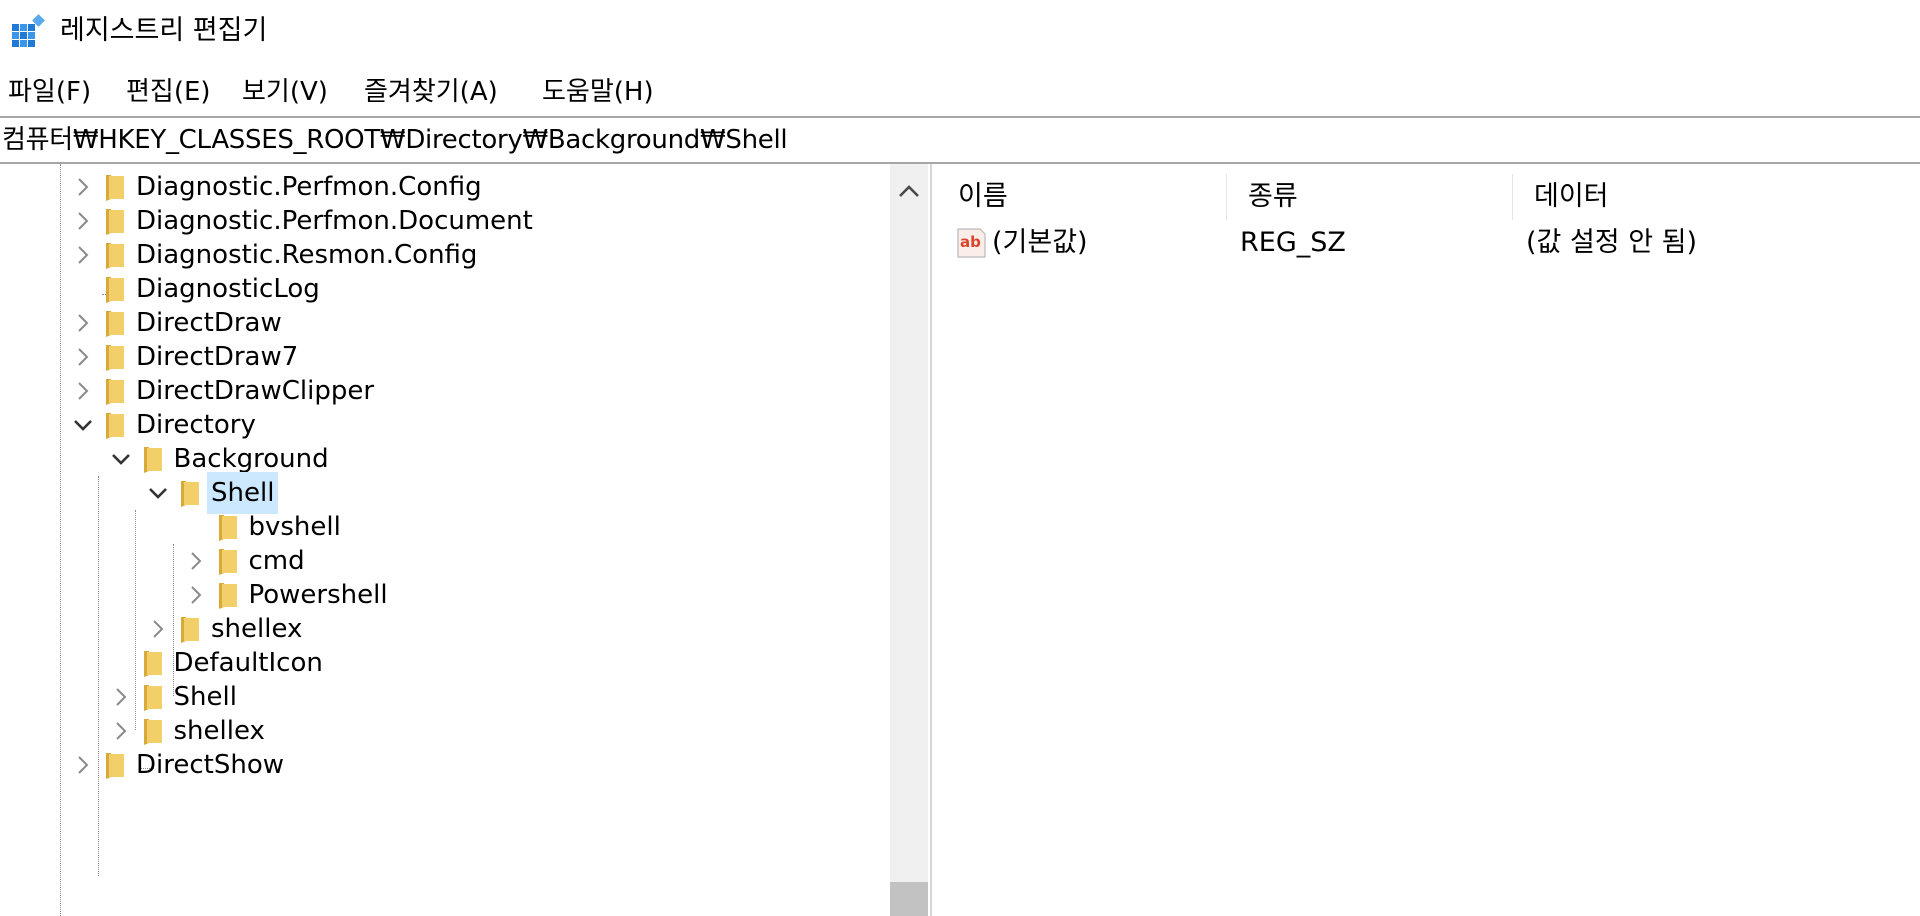  Describe the element at coordinates (1612, 242) in the screenshot. I see `value-data: (값 설정 안 됨)` at that location.